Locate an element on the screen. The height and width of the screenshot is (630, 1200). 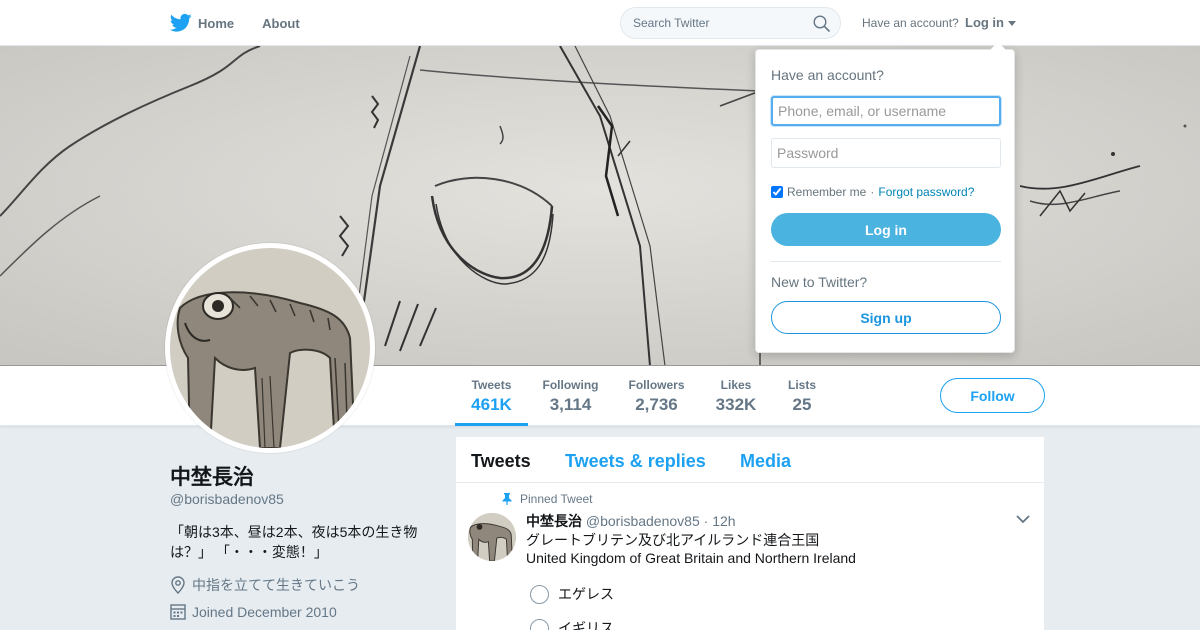
profile-name: 中埜長治 is located at coordinates (212, 476).